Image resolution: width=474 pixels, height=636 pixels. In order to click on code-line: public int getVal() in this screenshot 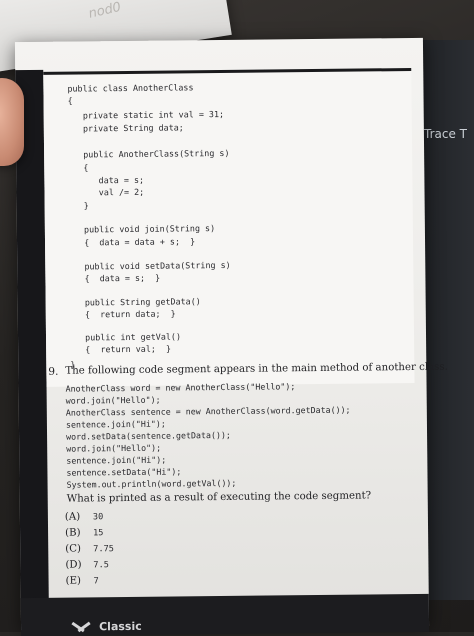, I will do `click(125, 337)`.